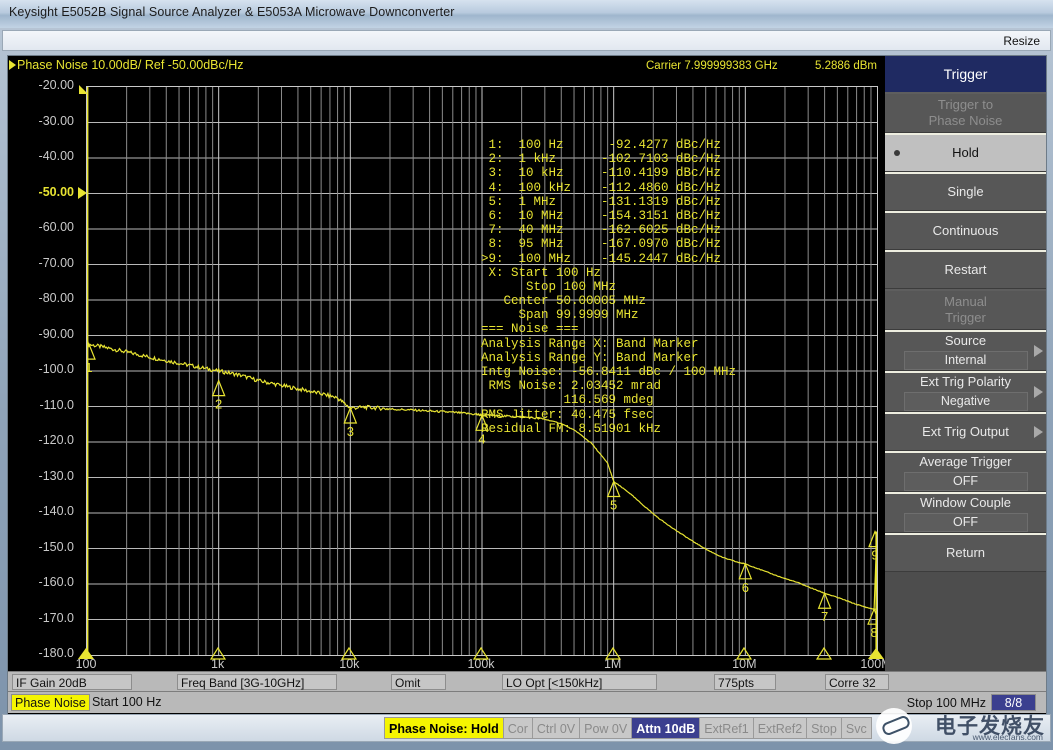 This screenshot has height=750, width=1053. I want to click on average-count-badge: 8/8, so click(1013, 702).